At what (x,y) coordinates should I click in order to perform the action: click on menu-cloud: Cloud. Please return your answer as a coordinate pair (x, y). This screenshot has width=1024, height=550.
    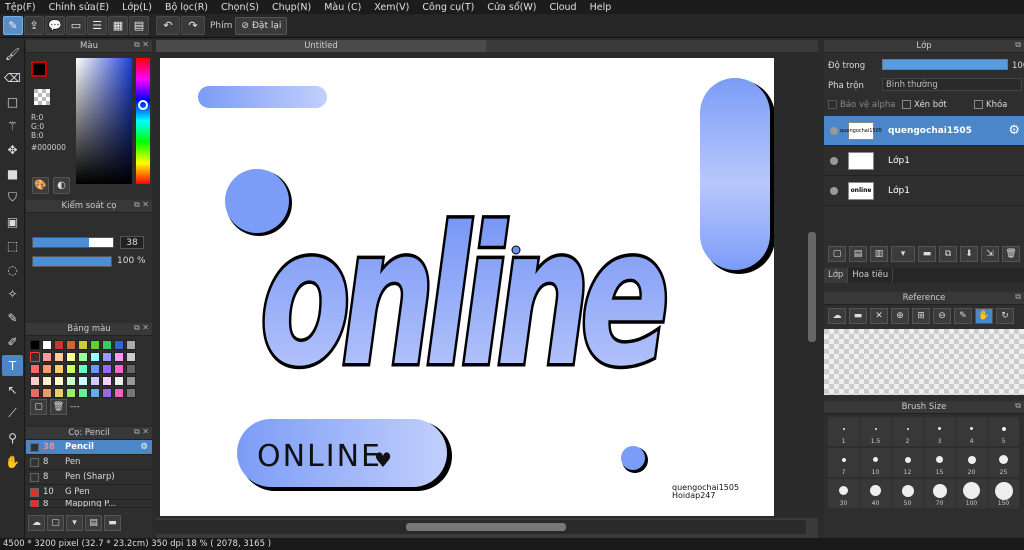
    Looking at the image, I should click on (564, 7).